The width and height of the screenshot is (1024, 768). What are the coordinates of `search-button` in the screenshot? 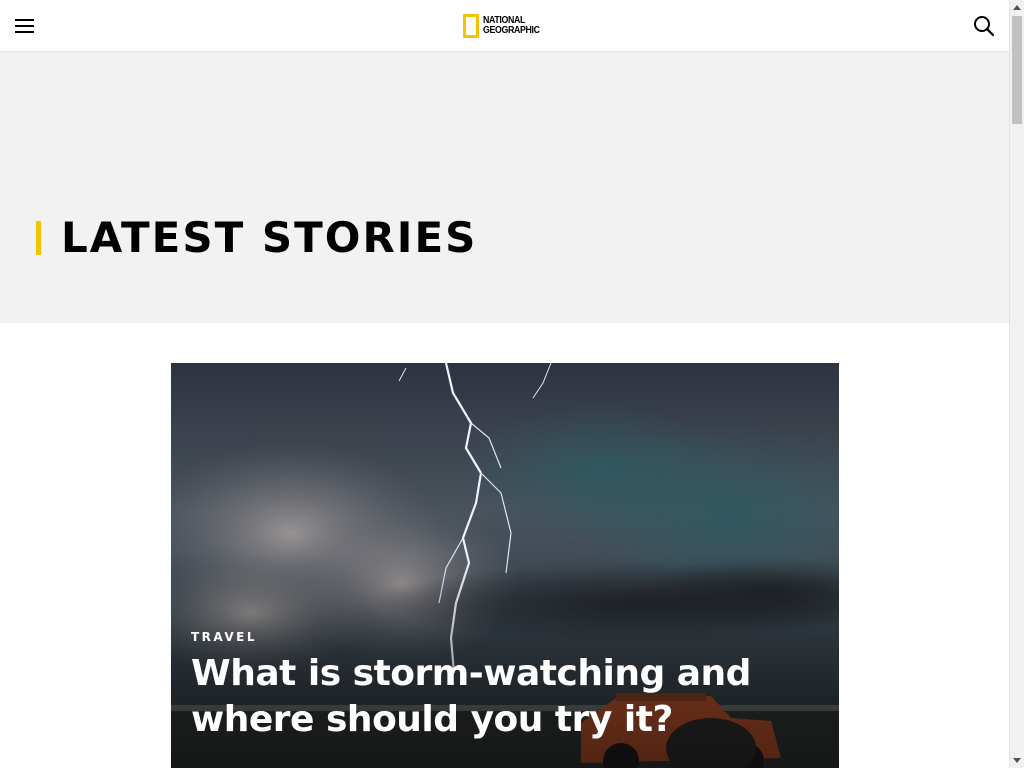 It's located at (984, 26).